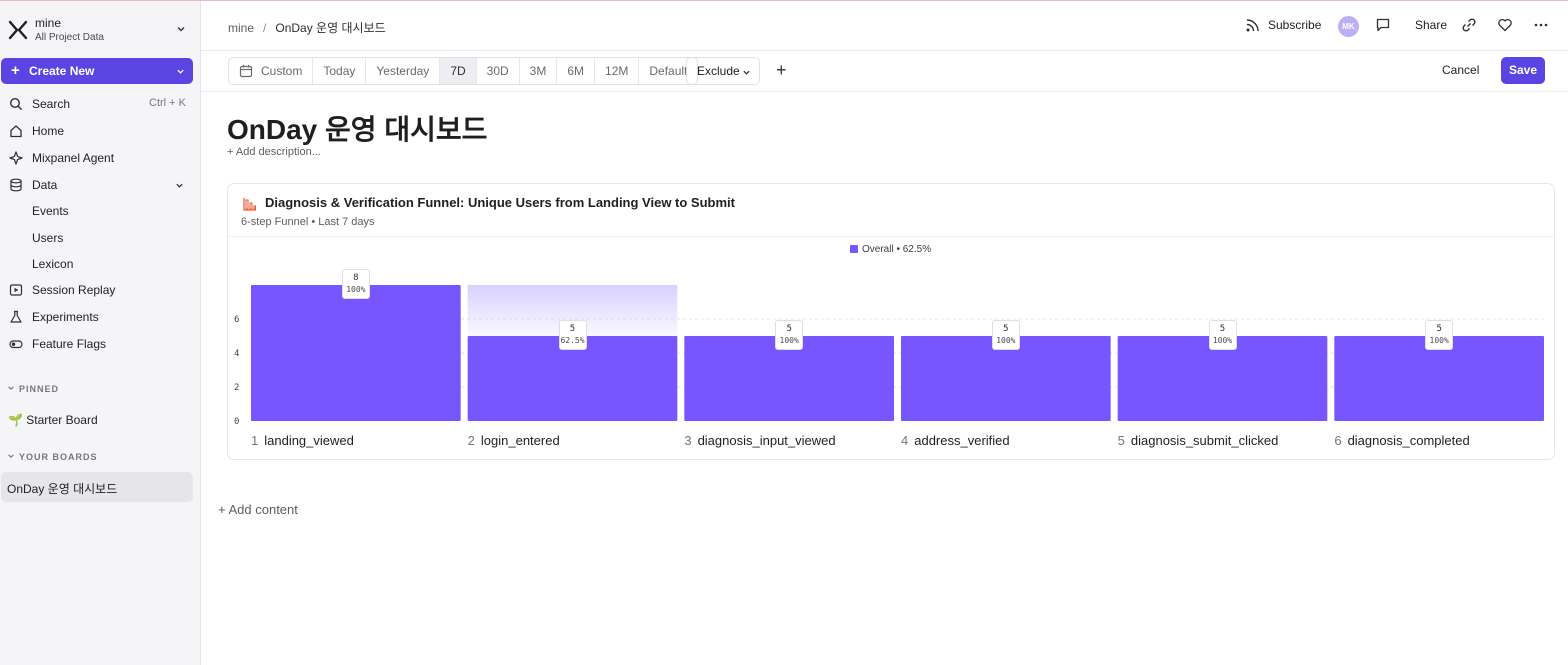 This screenshot has width=1568, height=665. I want to click on more-options-icon, so click(1541, 25).